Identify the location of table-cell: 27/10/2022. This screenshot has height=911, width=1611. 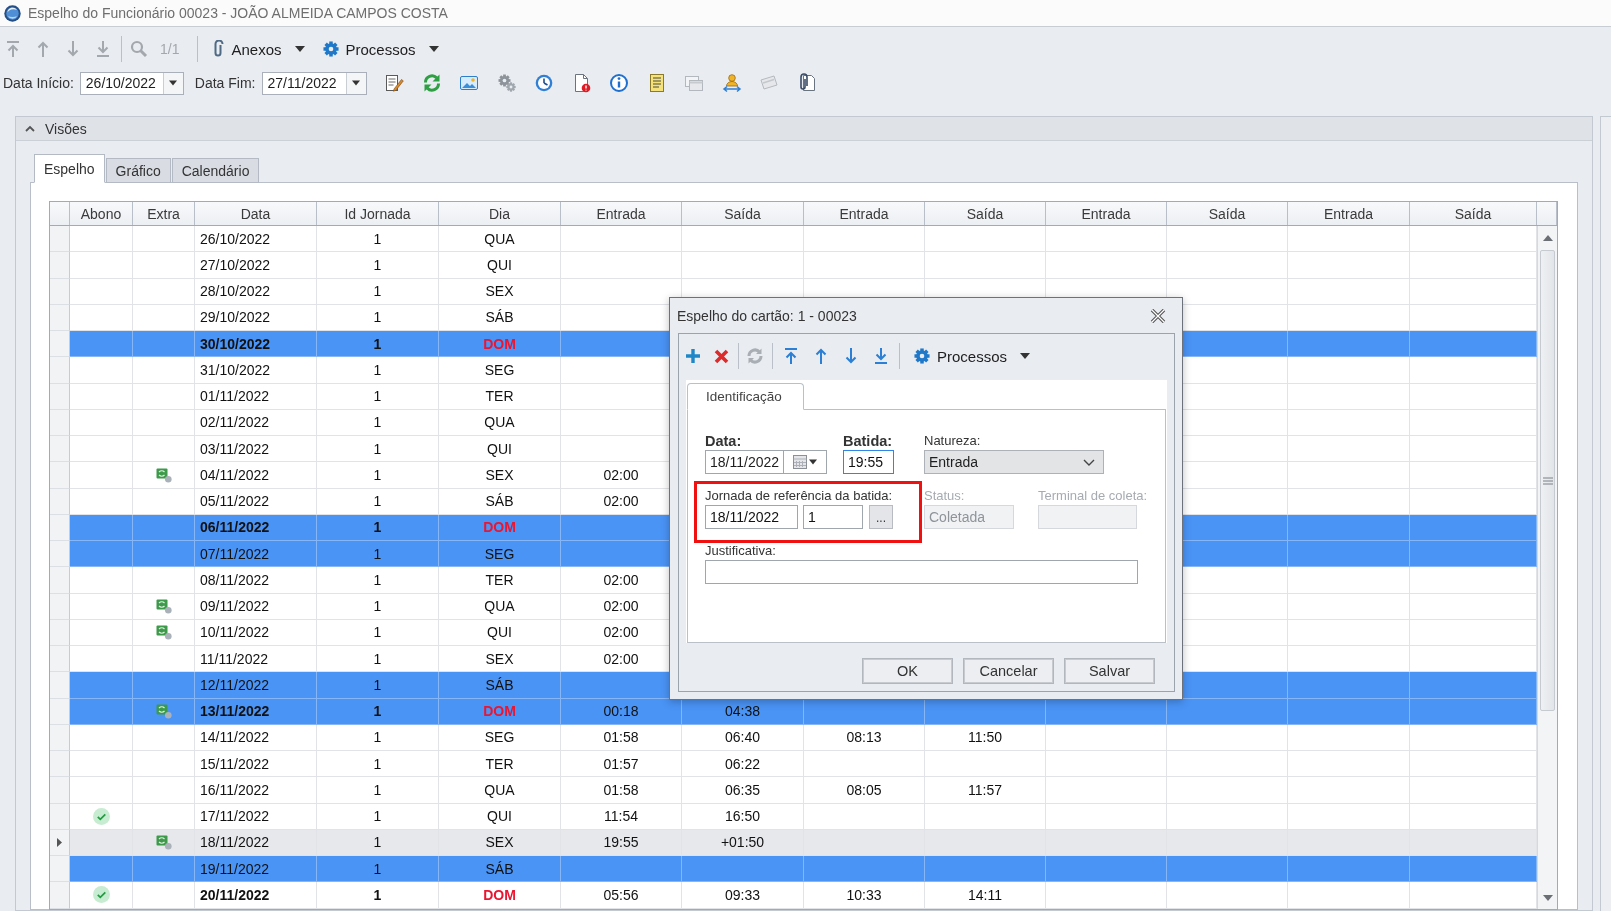
(235, 264).